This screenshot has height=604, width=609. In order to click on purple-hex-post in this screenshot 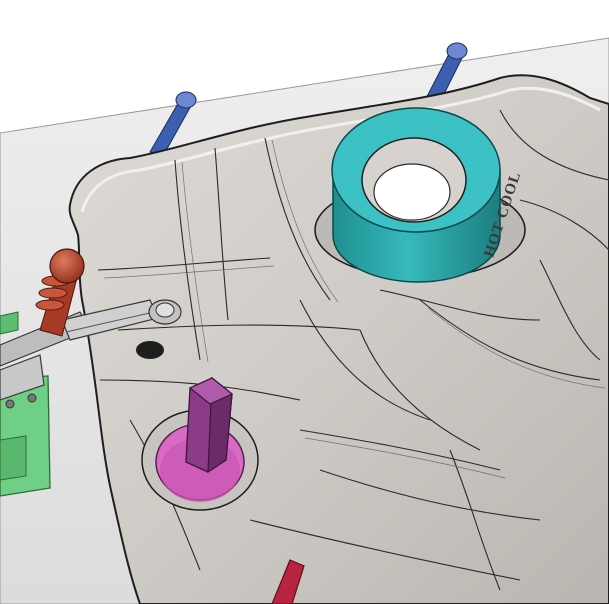, I will do `click(209, 425)`.